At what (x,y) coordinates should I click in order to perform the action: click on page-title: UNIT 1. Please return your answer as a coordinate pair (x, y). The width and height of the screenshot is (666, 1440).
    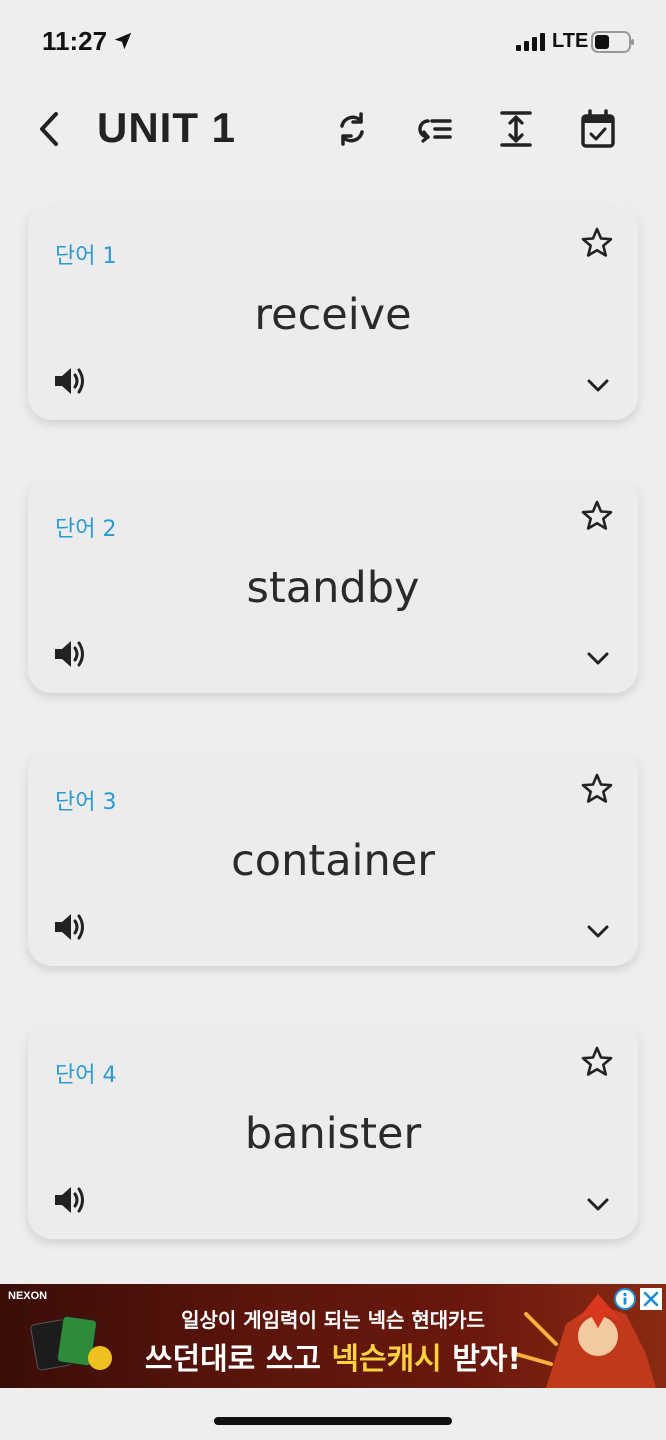
    Looking at the image, I should click on (167, 127).